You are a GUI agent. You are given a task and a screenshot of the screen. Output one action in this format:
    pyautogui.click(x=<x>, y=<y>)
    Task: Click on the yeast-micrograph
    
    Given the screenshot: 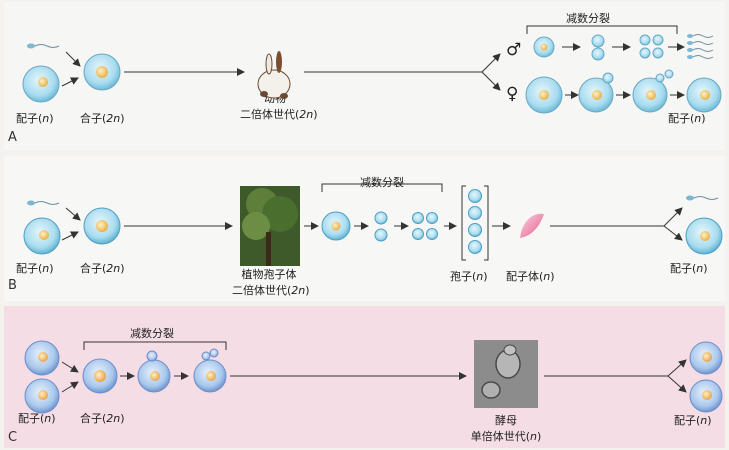 What is the action you would take?
    pyautogui.click(x=506, y=374)
    